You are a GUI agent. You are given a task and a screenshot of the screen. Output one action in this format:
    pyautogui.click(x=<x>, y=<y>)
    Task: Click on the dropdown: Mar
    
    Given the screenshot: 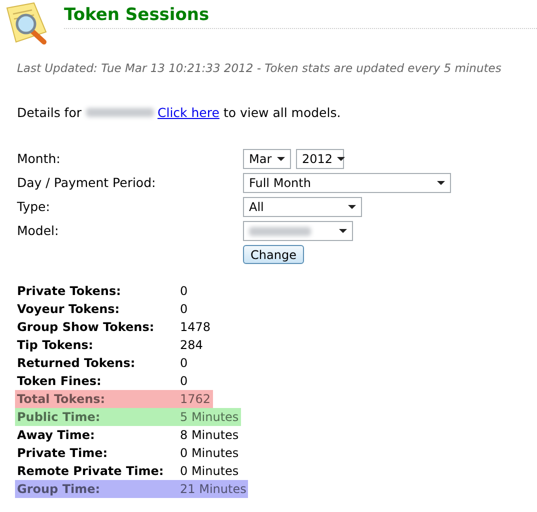 What is the action you would take?
    pyautogui.click(x=267, y=159)
    